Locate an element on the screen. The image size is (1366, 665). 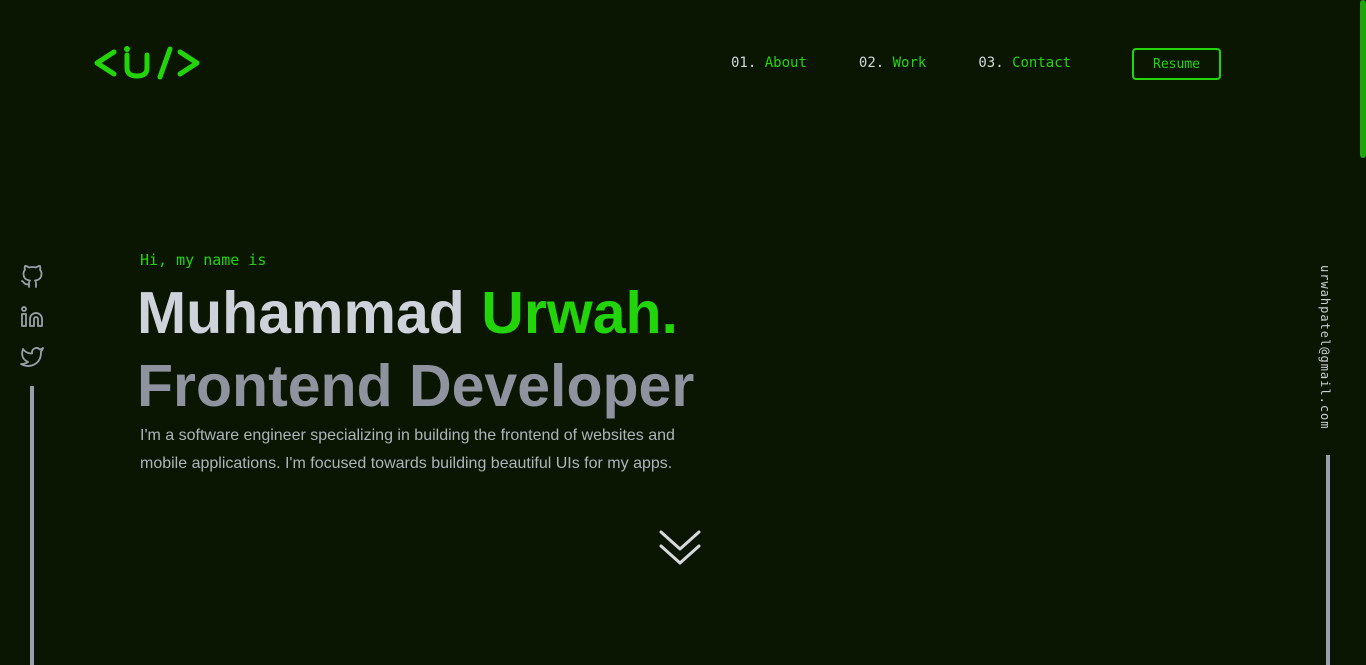
nav-item-label: Work is located at coordinates (909, 63).